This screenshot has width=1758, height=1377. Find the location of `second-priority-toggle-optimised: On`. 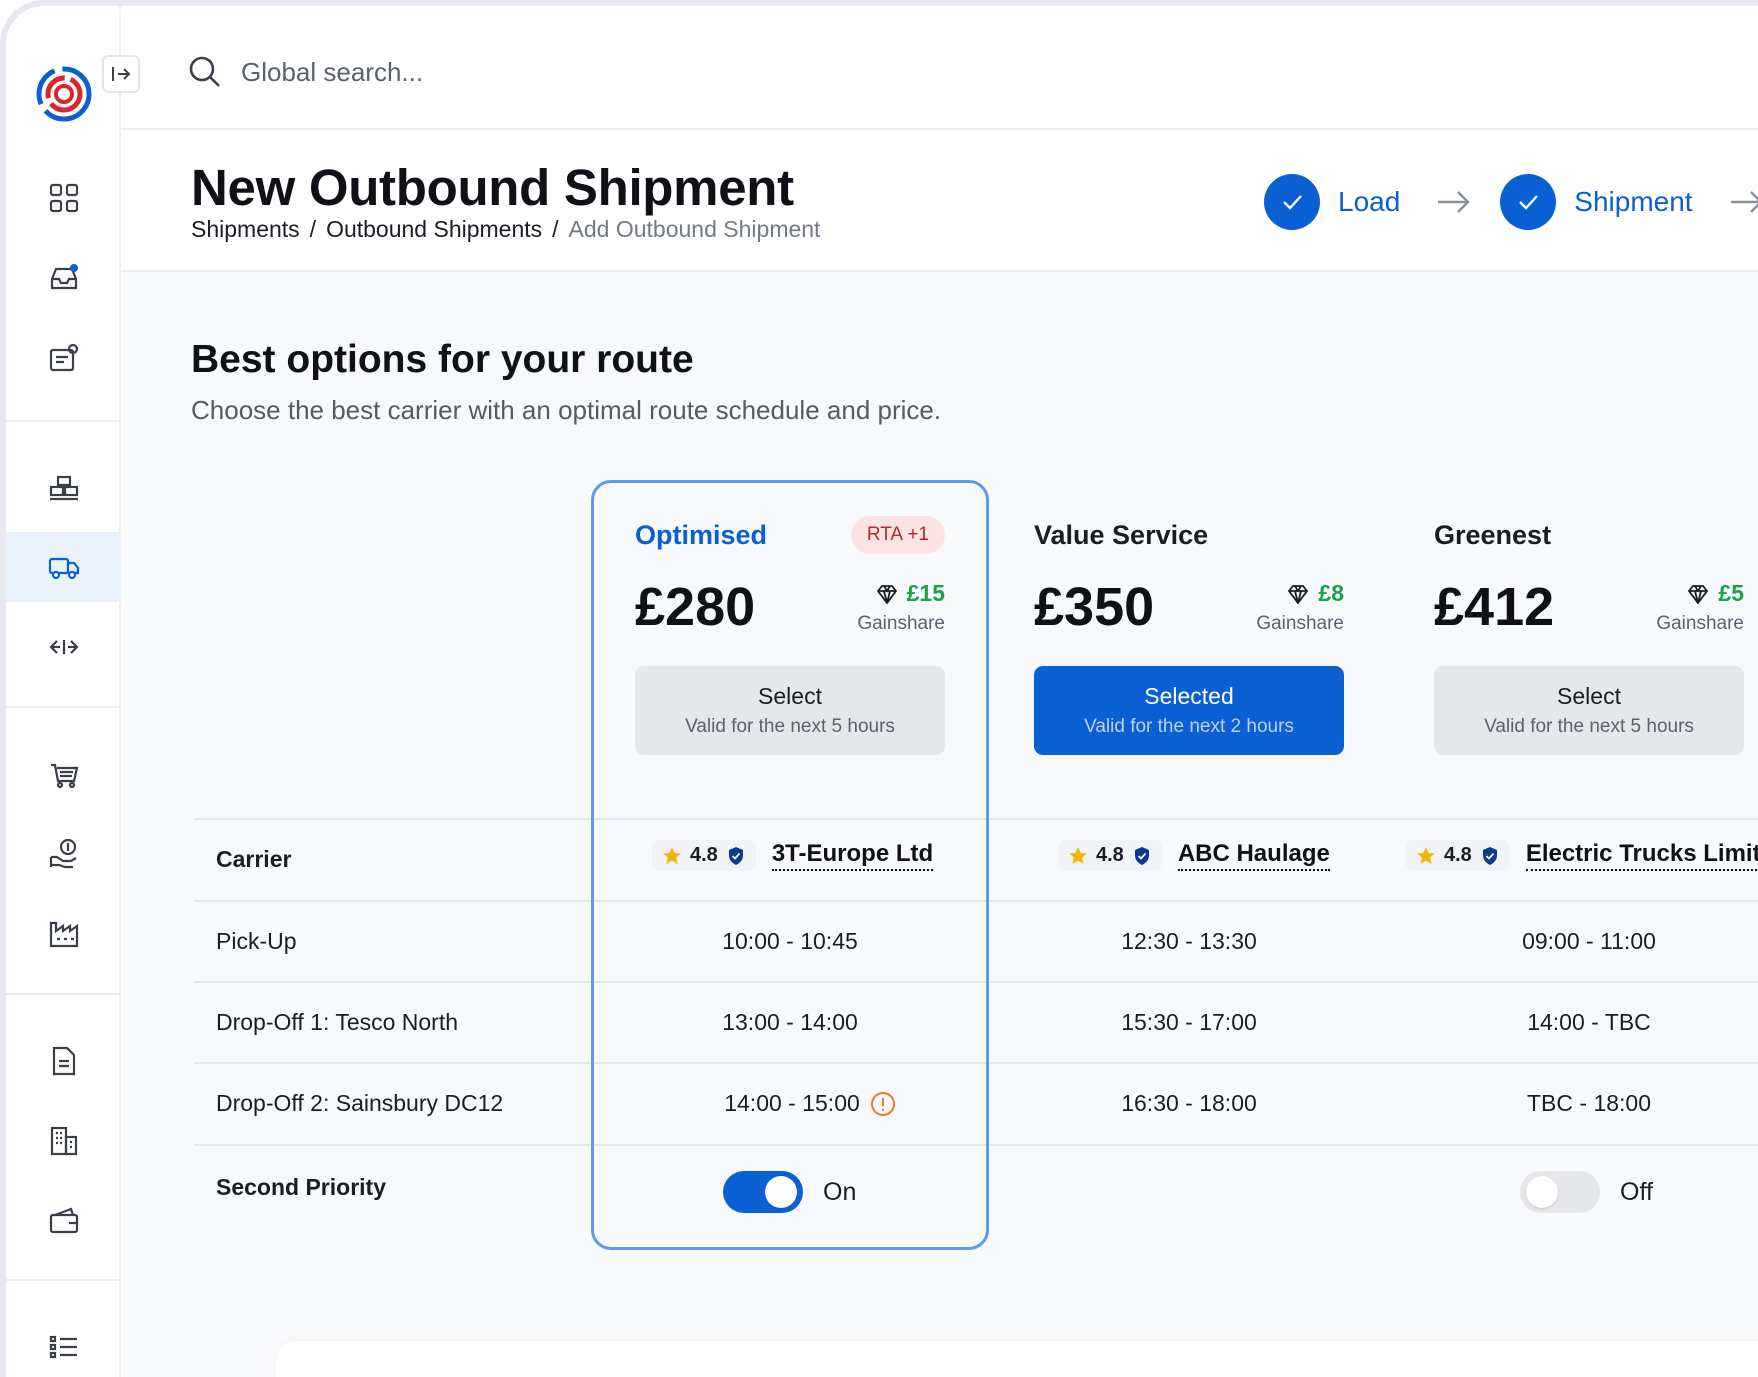

second-priority-toggle-optimised: On is located at coordinates (789, 1192).